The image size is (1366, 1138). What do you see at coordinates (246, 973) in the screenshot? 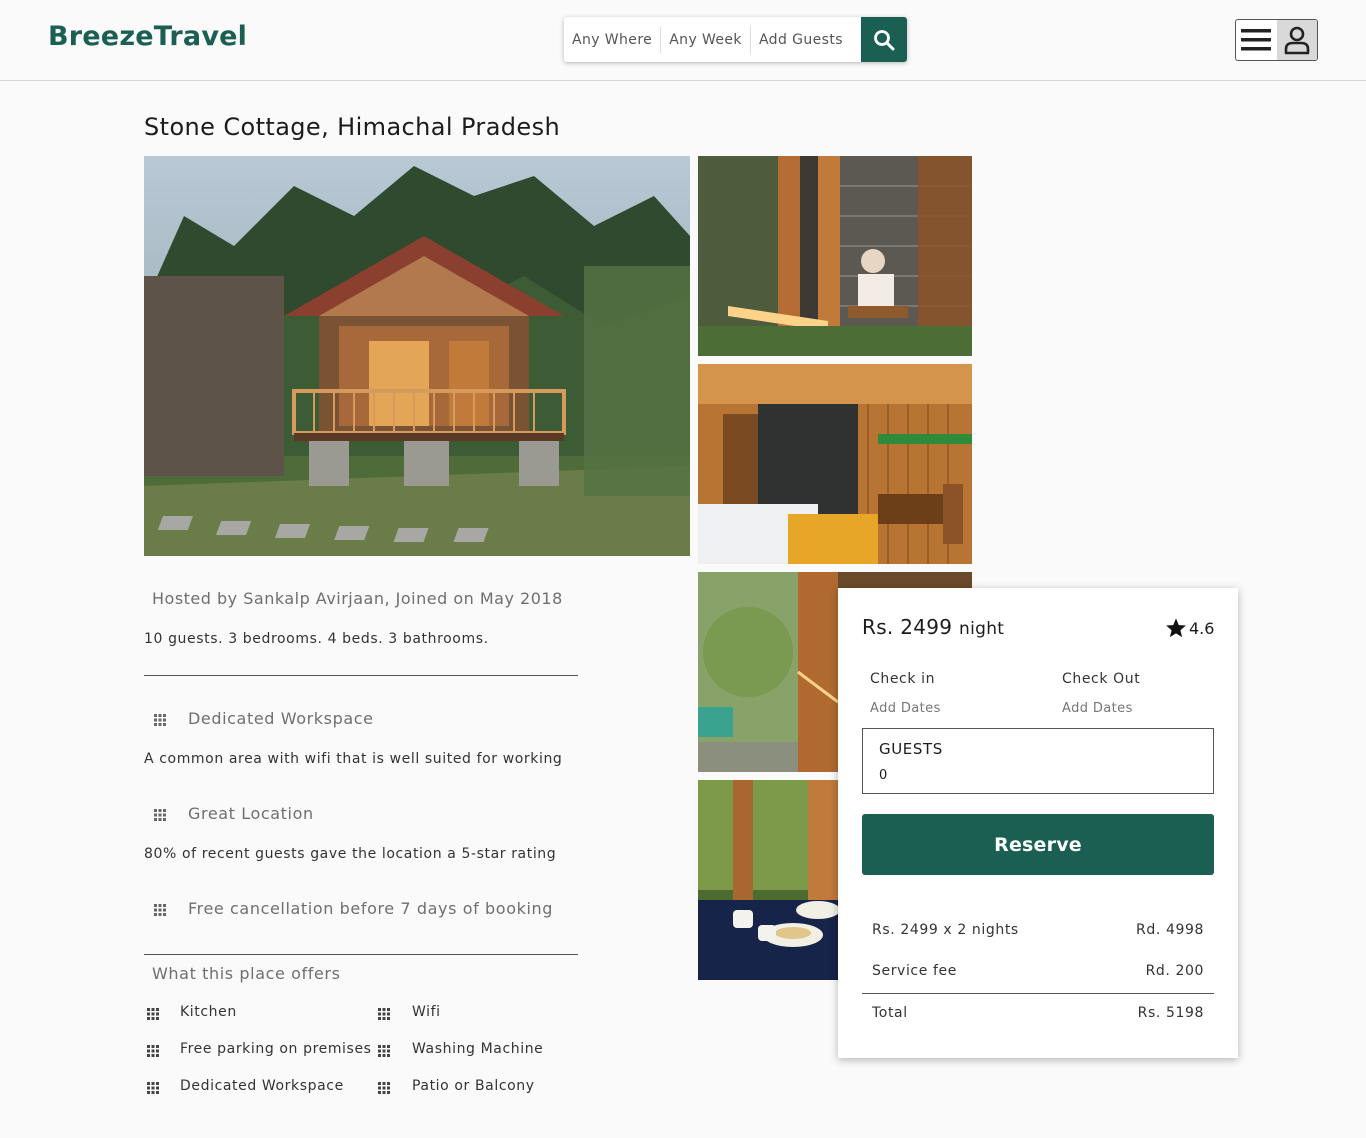
I see `offers-title: What this place offers` at bounding box center [246, 973].